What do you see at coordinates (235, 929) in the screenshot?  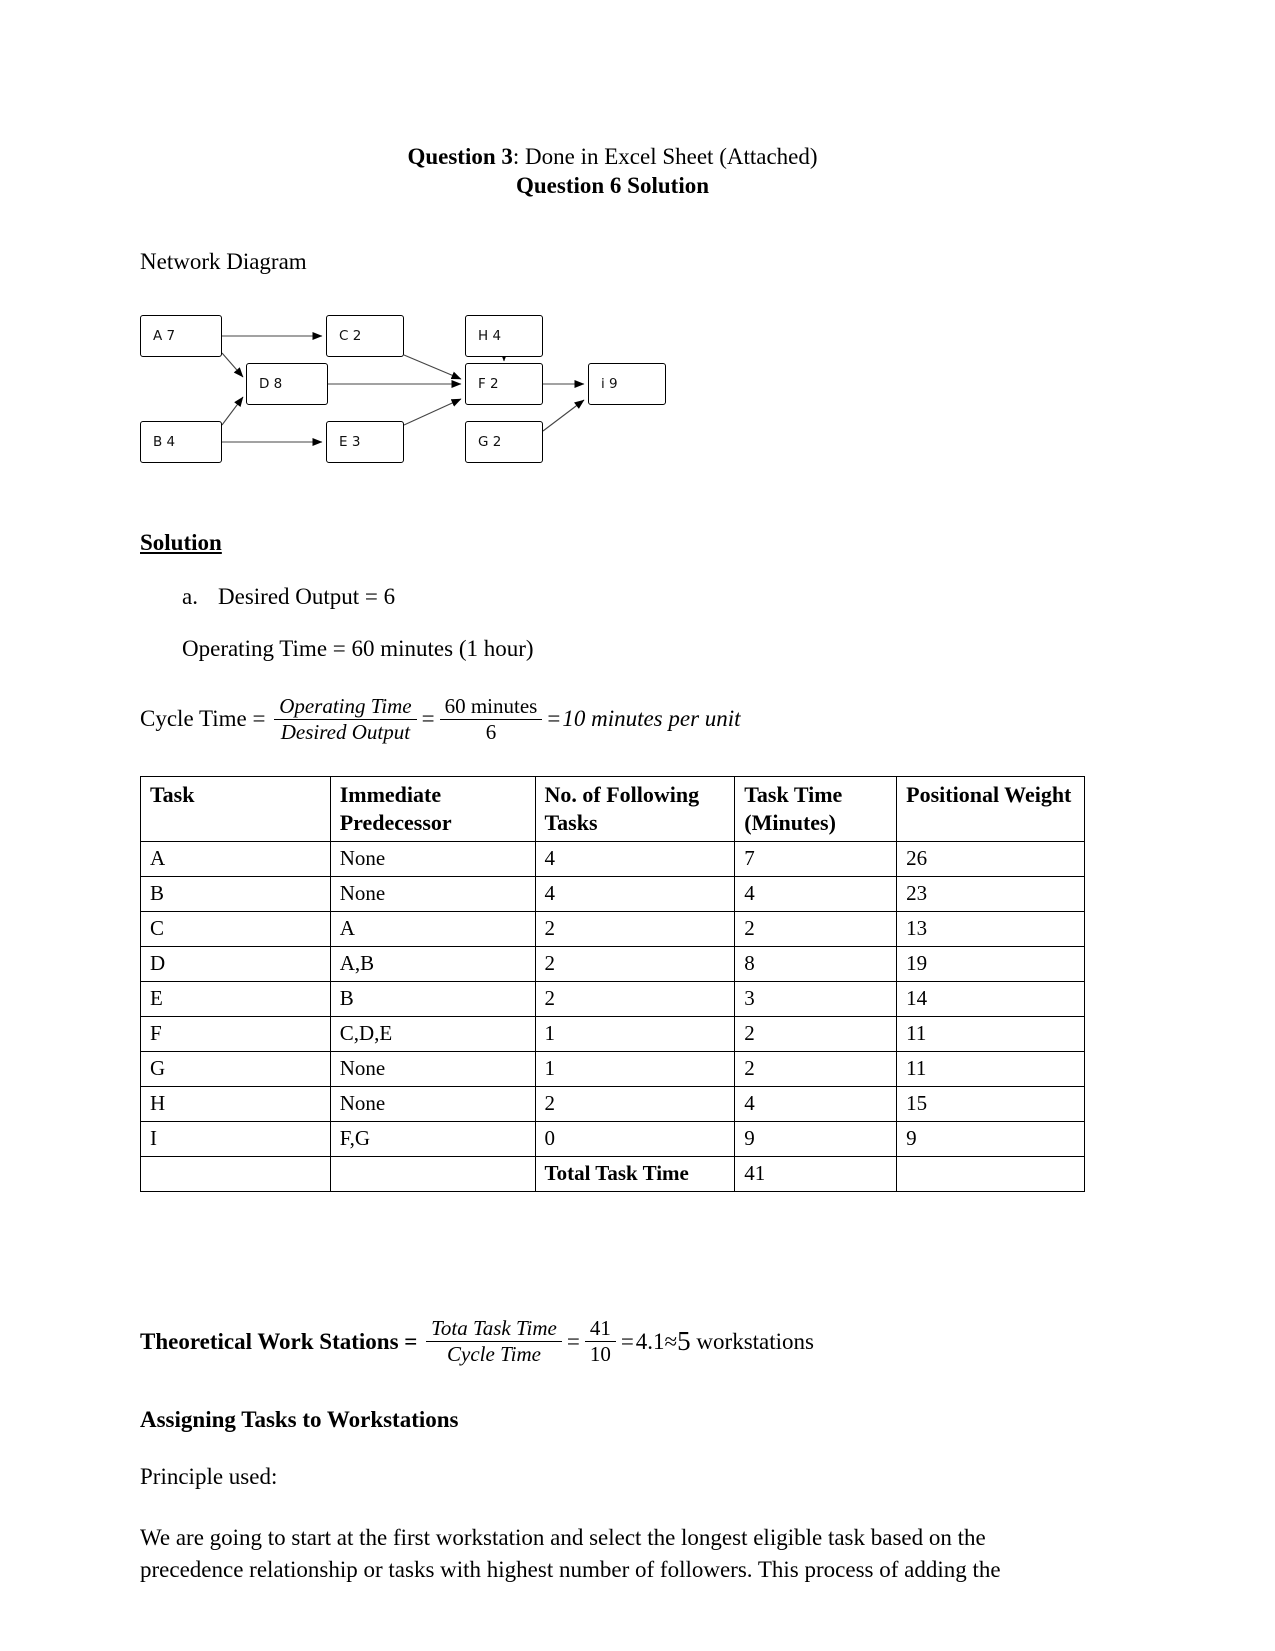 I see `cell-task: C` at bounding box center [235, 929].